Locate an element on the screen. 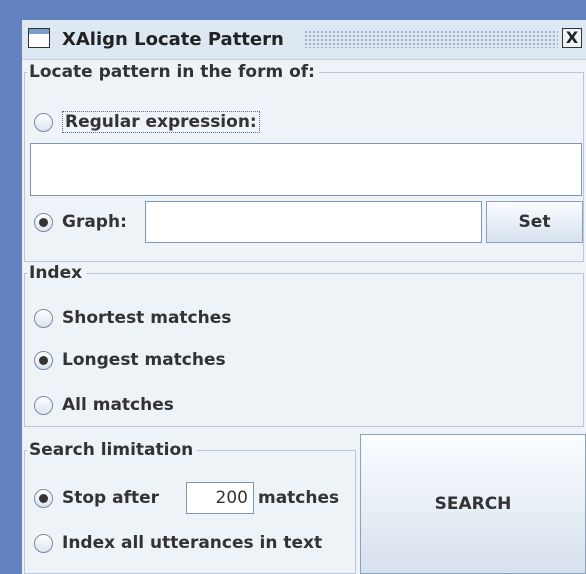 The width and height of the screenshot is (586, 574). stop-after-radio-icon is located at coordinates (43, 498).